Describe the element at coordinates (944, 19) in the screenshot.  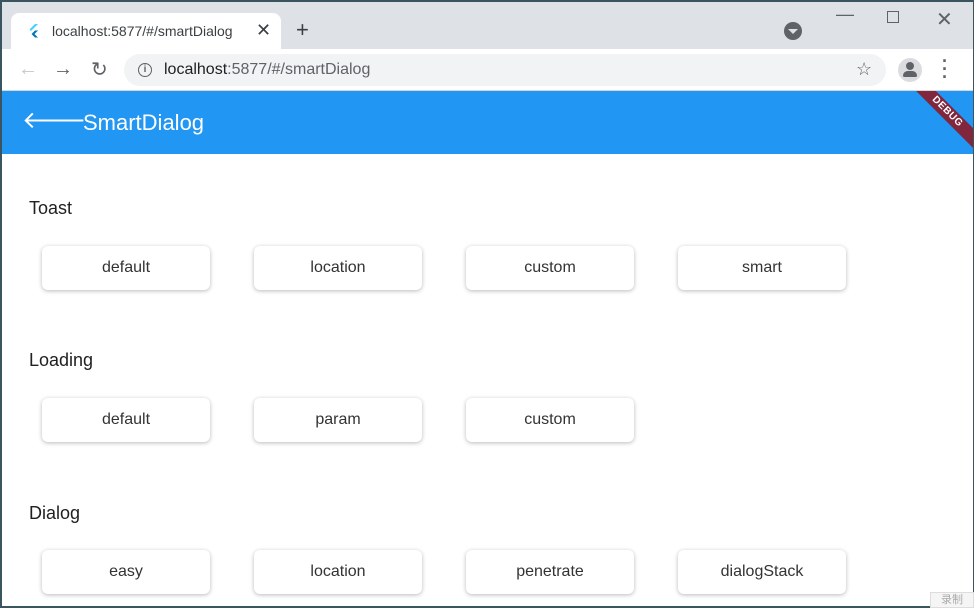
I see `window-close-icon: ✕` at that location.